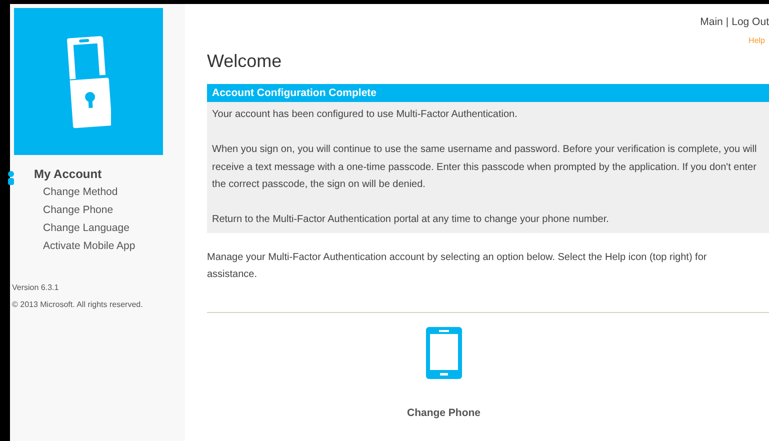 The image size is (769, 441). What do you see at coordinates (484, 167) in the screenshot?
I see `message-paragraph: When you sign on, you will continue to use the same username and password. Before your verification is complete, you will receive a text message with a one-time passcode. Enter this passcode when prompted by the application. If you don't enter the correct passcode, the sign on will be denied.` at bounding box center [484, 167].